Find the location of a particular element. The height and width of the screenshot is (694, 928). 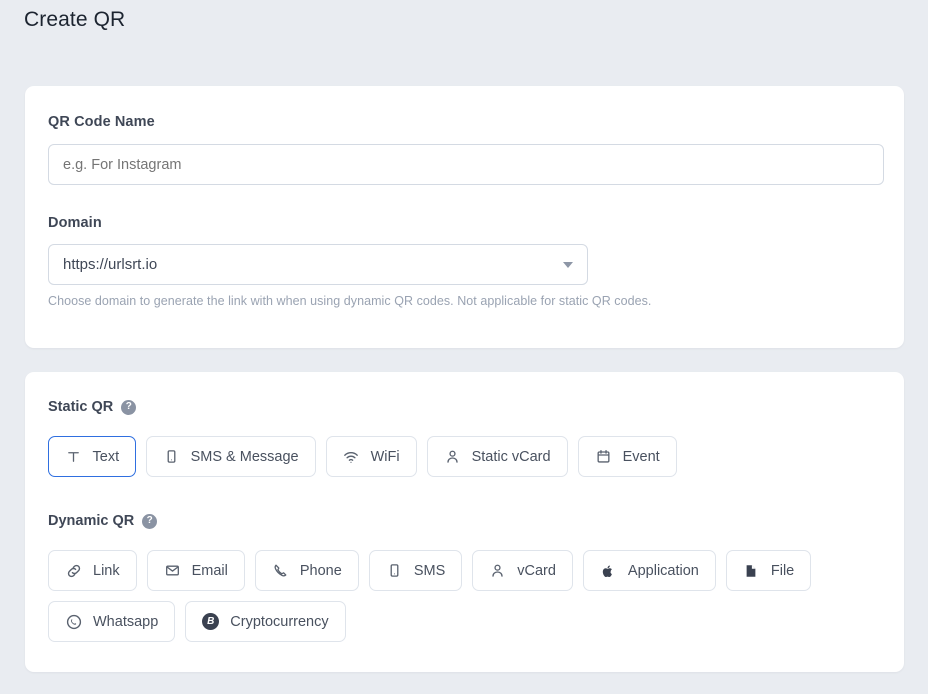

qr-type-chip-label: Email is located at coordinates (209, 570).